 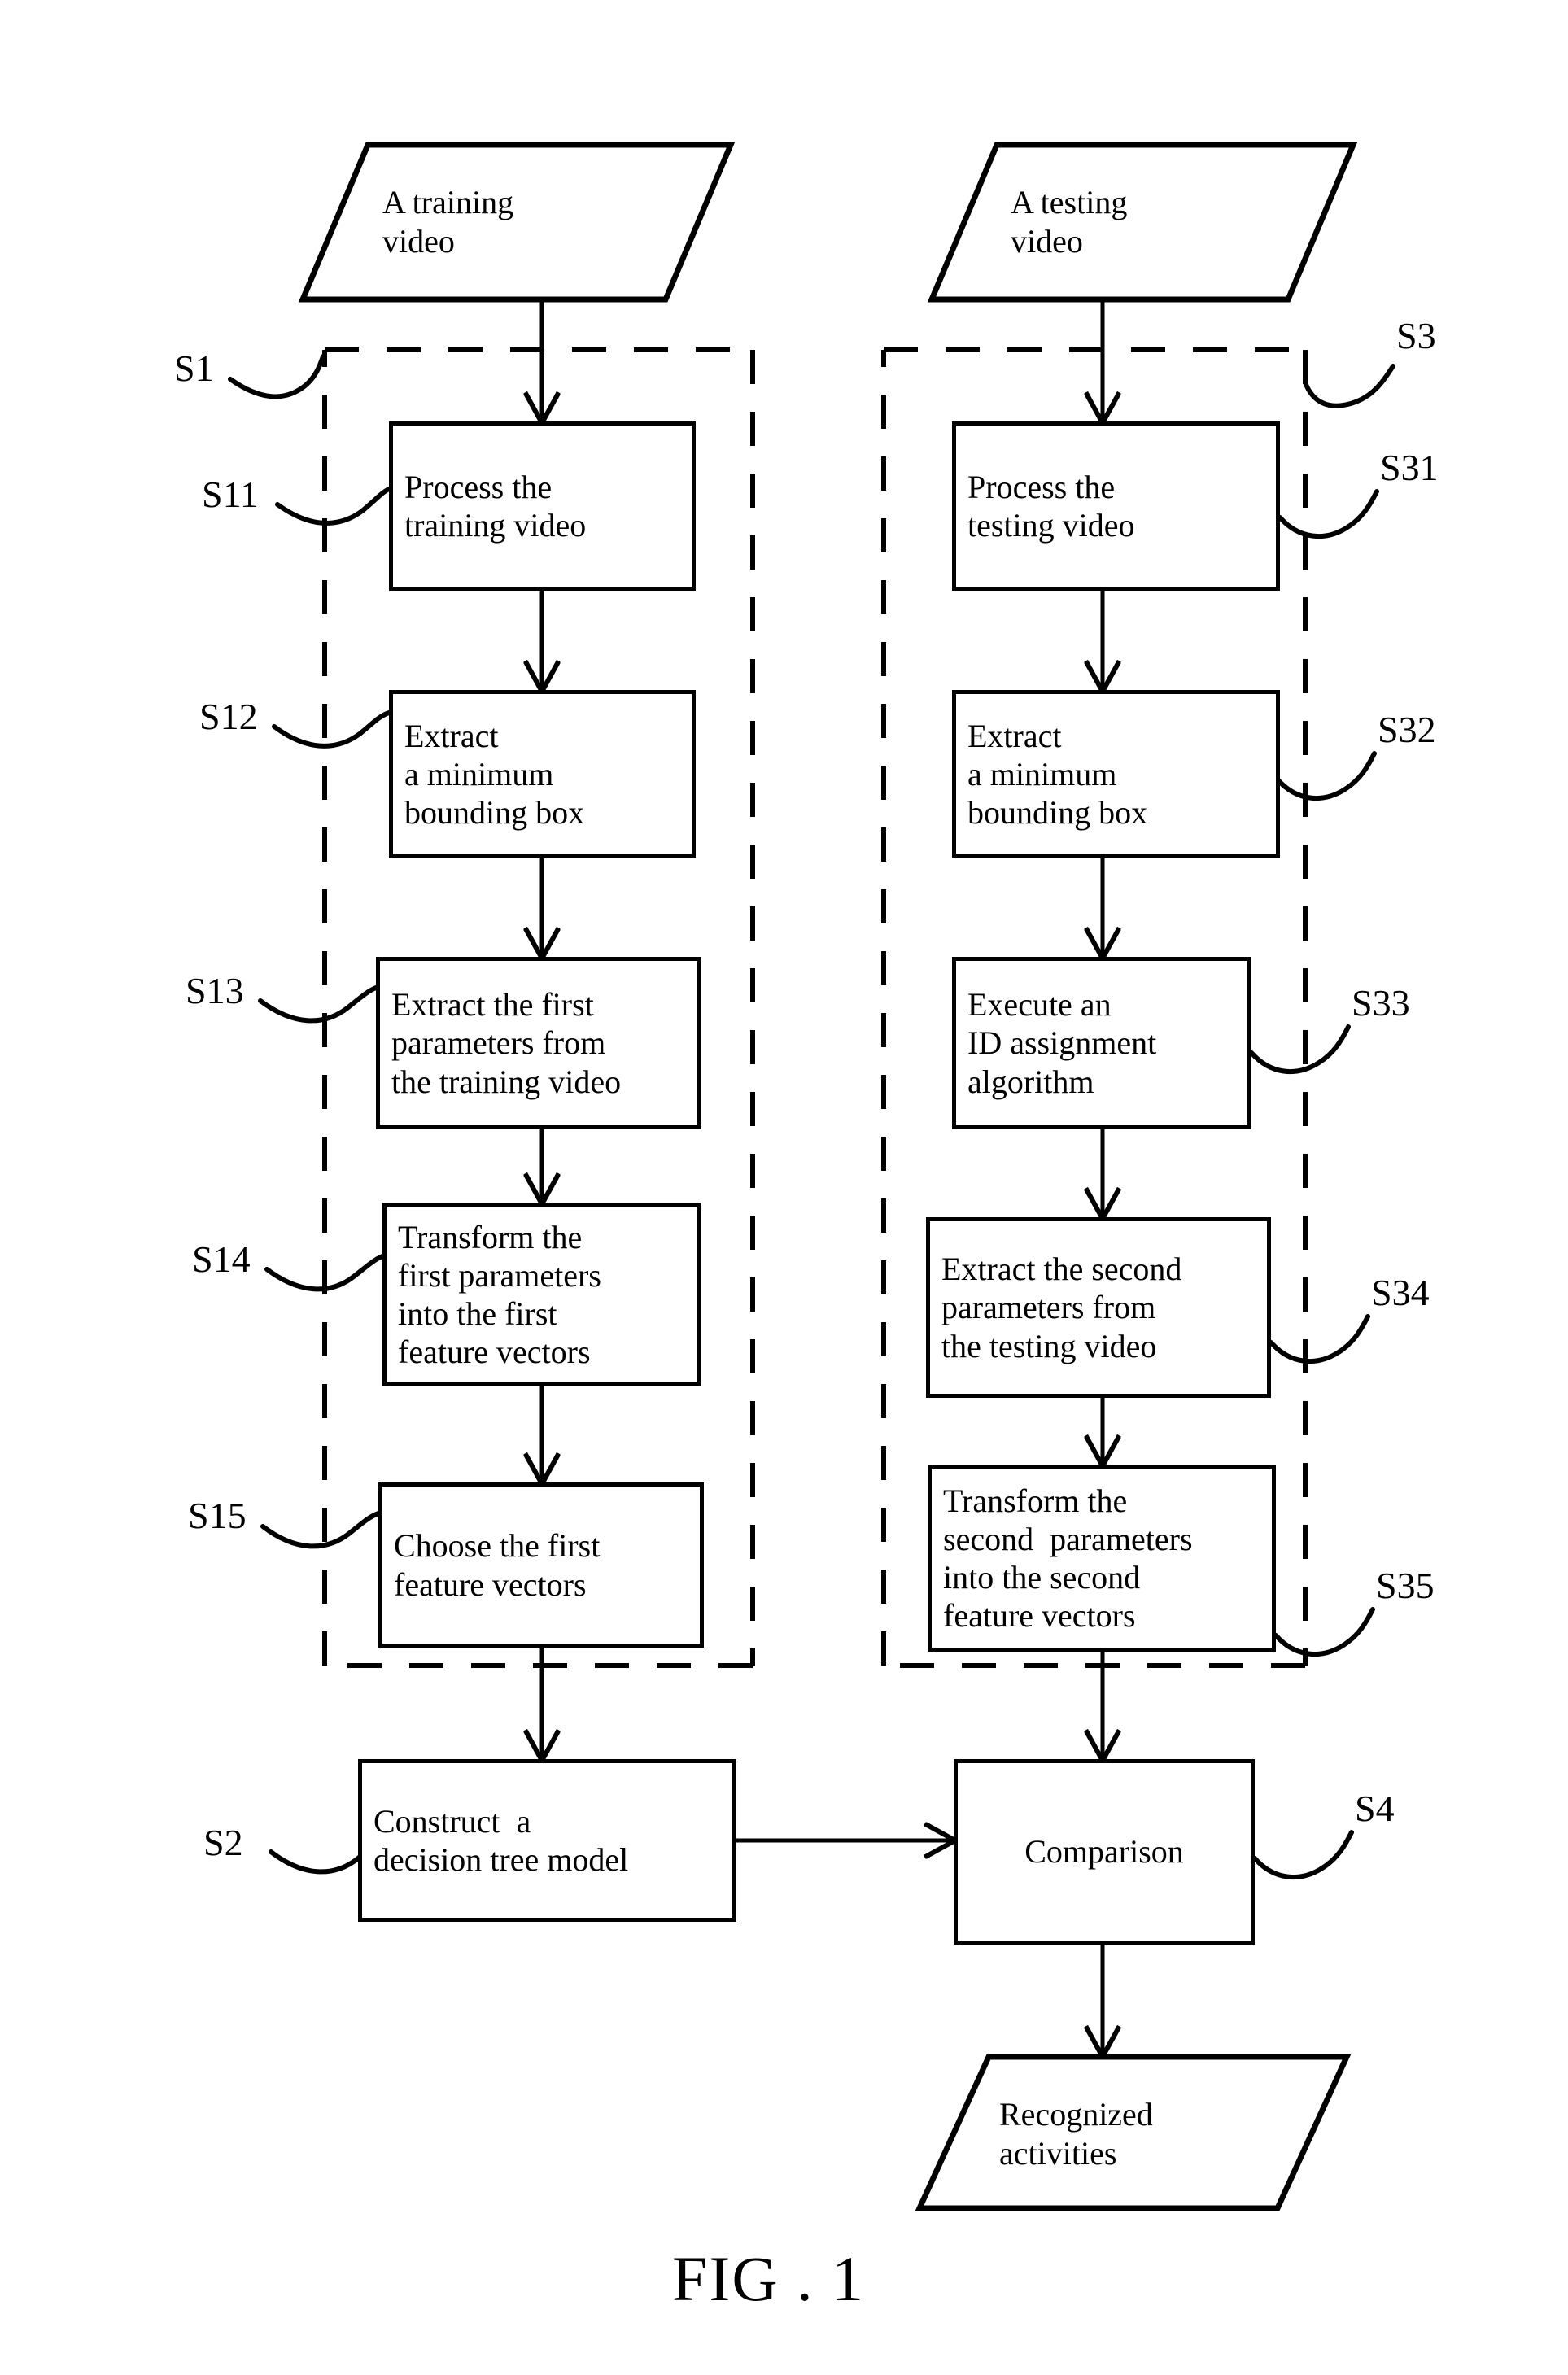 I want to click on step-s11-line-2: training video, so click(x=495, y=525).